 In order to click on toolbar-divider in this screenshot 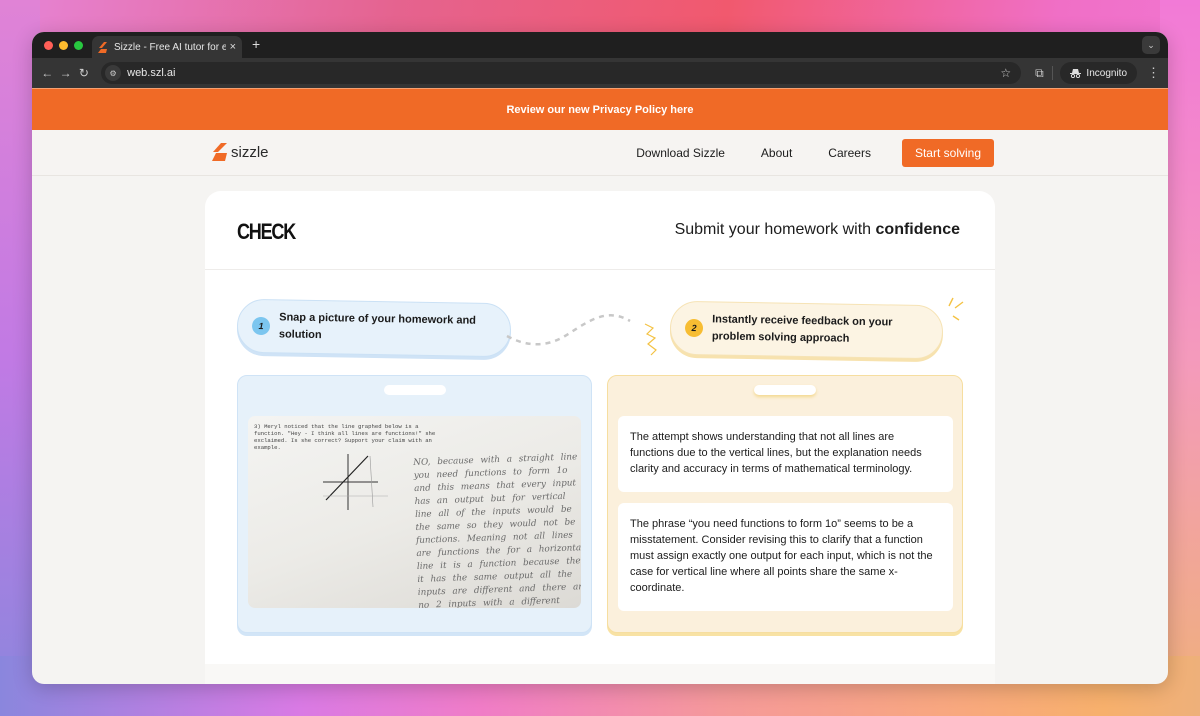, I will do `click(1052, 73)`.